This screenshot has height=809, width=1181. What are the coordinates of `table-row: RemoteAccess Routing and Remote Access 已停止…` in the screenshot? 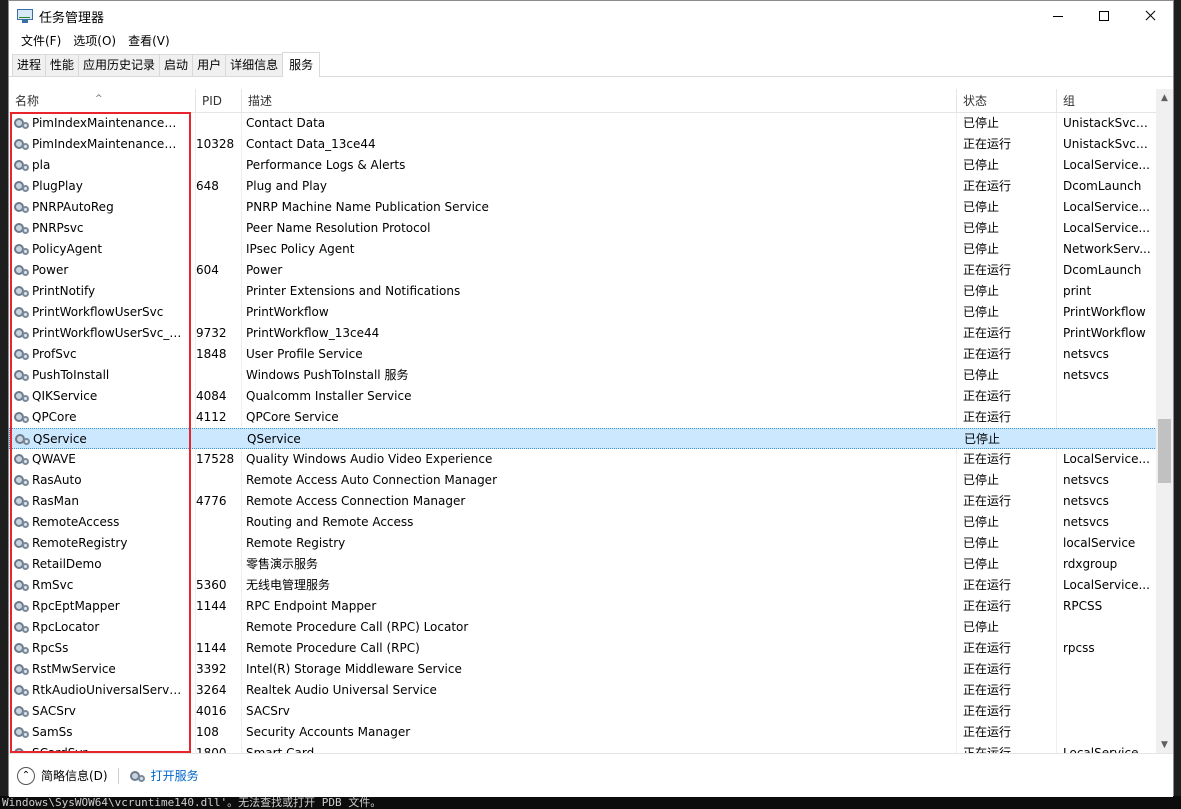 It's located at (591, 522).